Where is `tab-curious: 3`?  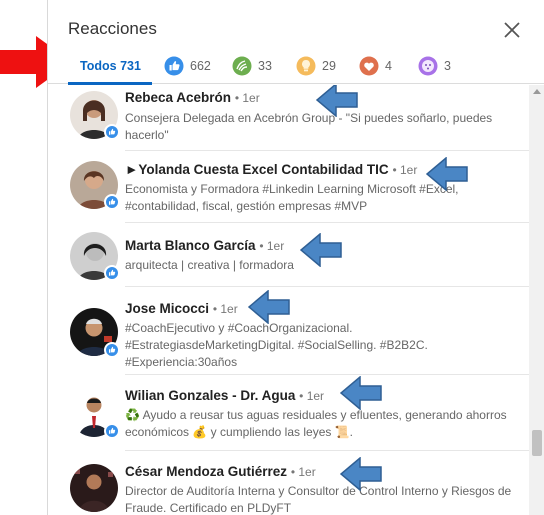
tab-curious: 3 is located at coordinates (434, 66).